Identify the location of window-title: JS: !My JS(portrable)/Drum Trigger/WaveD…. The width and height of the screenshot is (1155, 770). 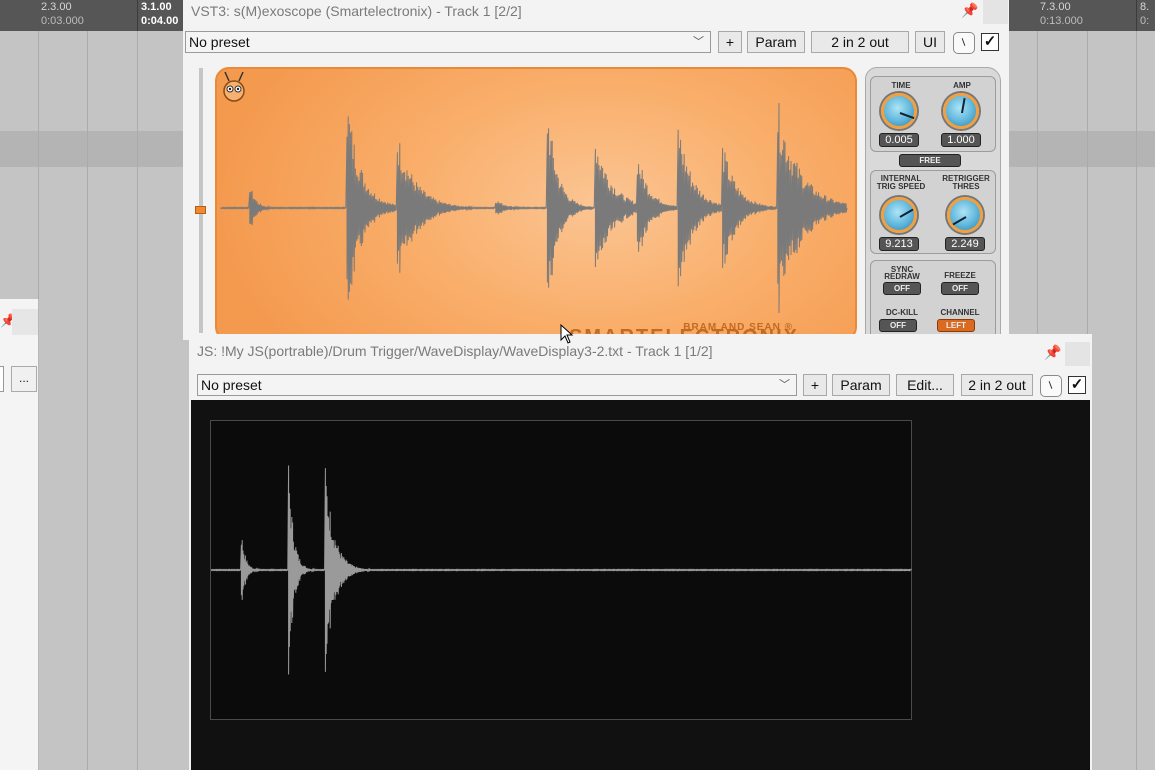
(455, 351).